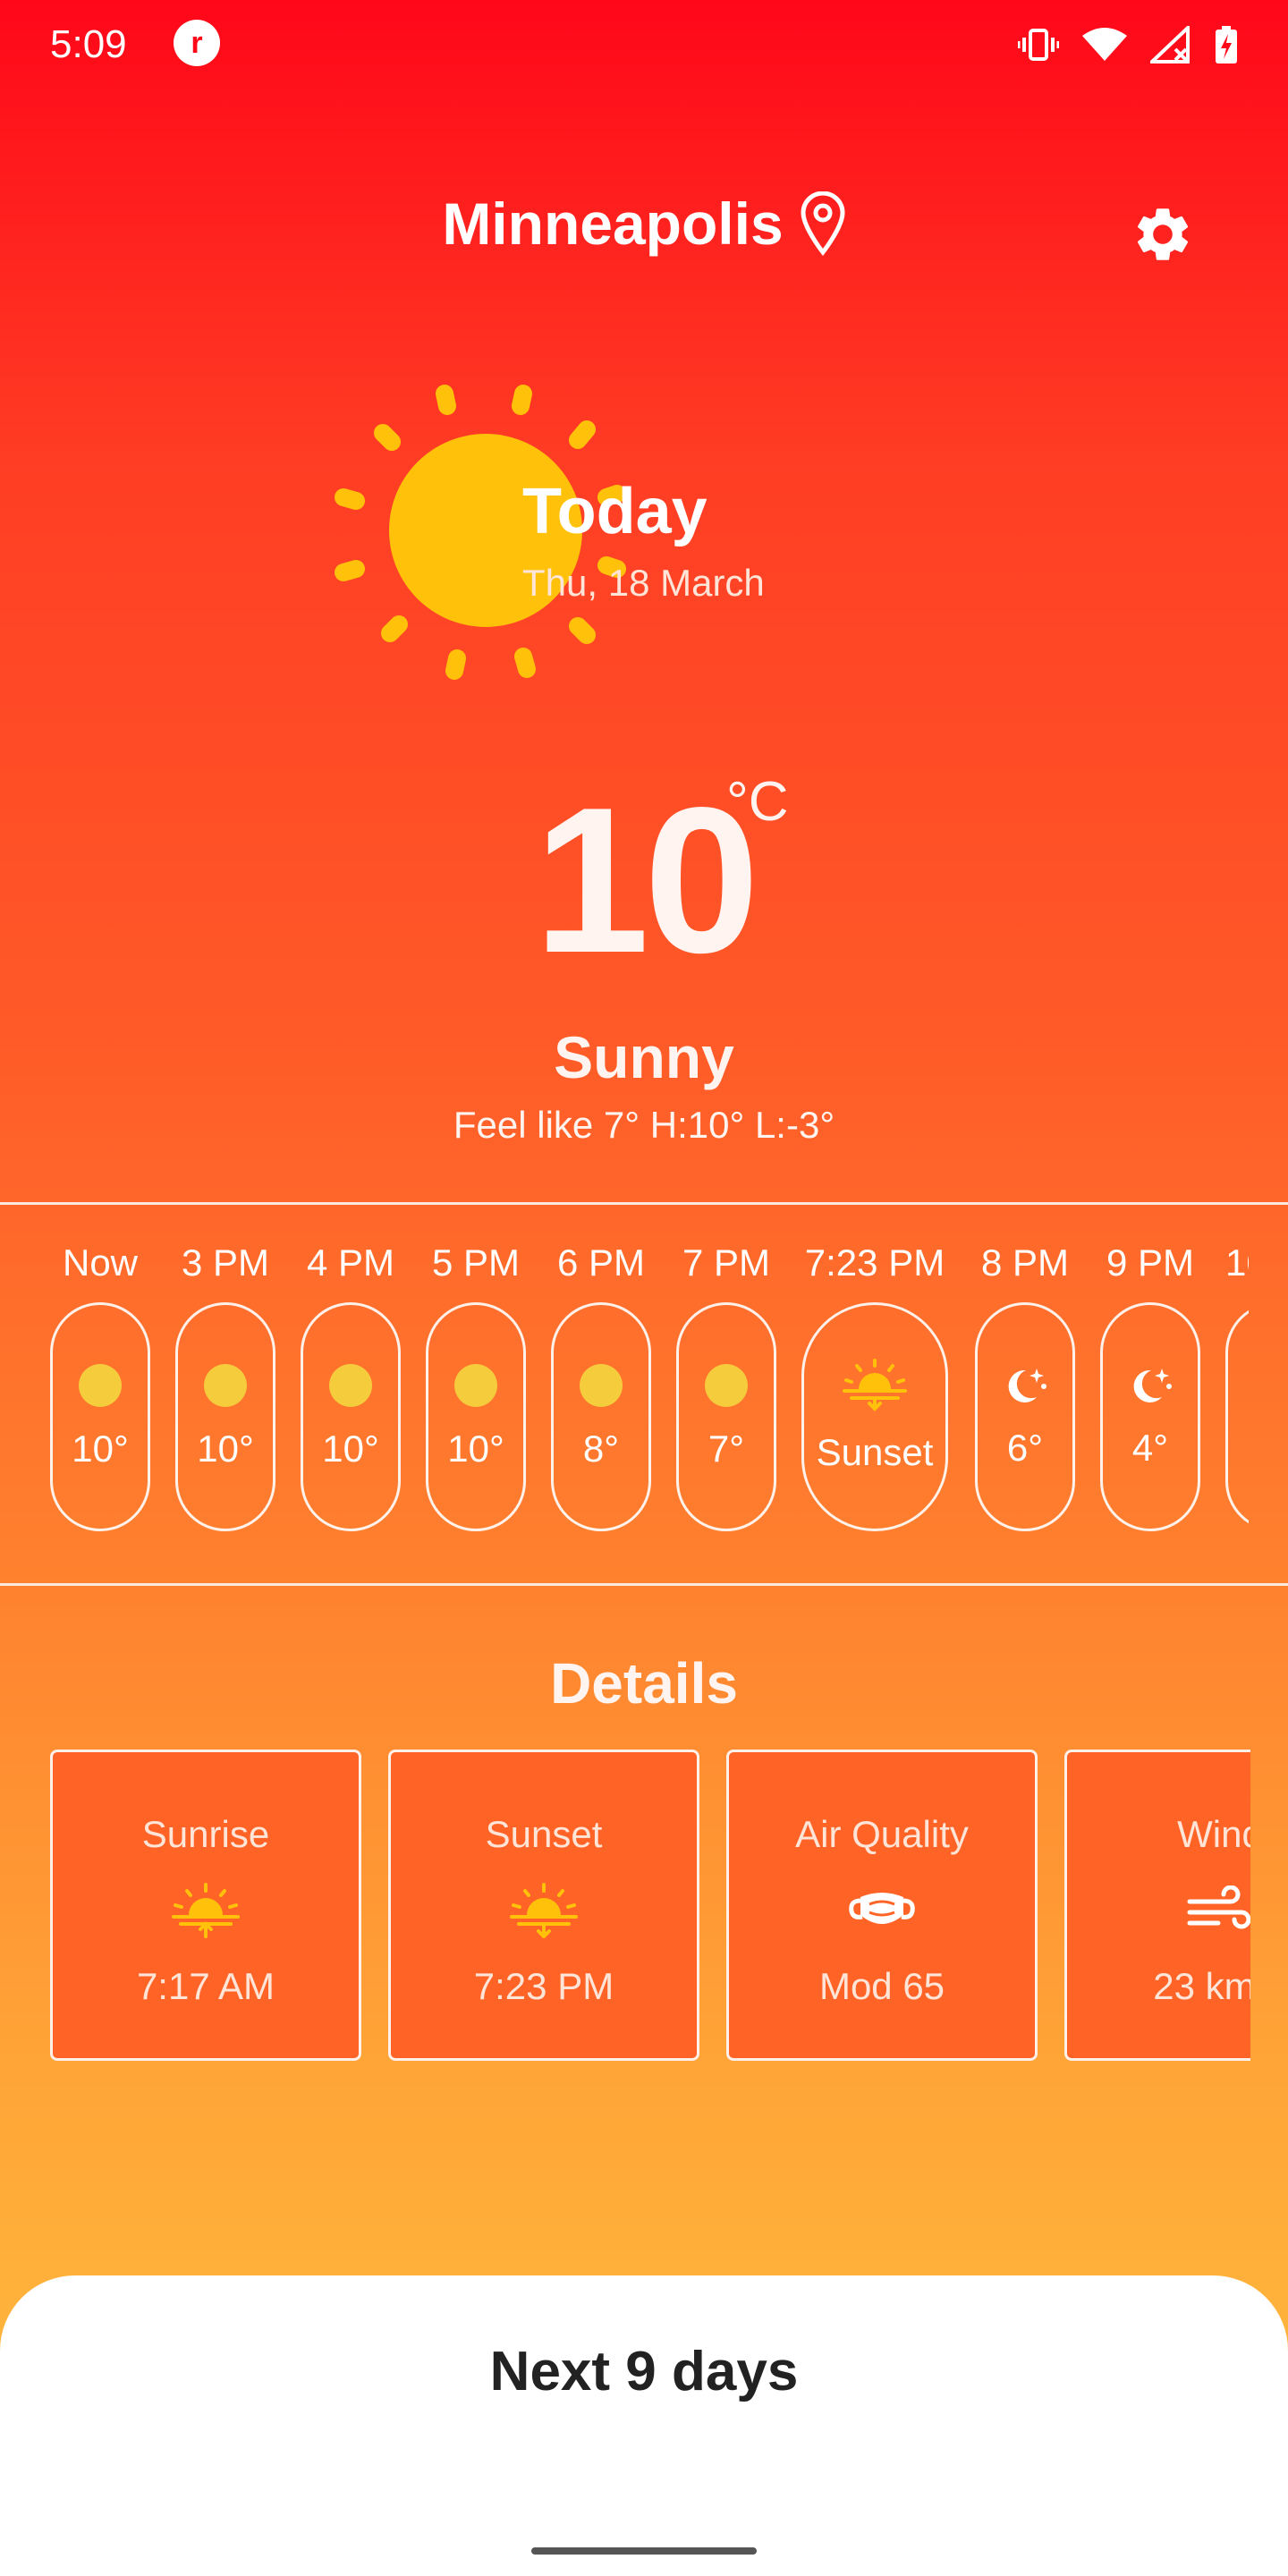  I want to click on today-date: Thu, 18 March, so click(643, 583).